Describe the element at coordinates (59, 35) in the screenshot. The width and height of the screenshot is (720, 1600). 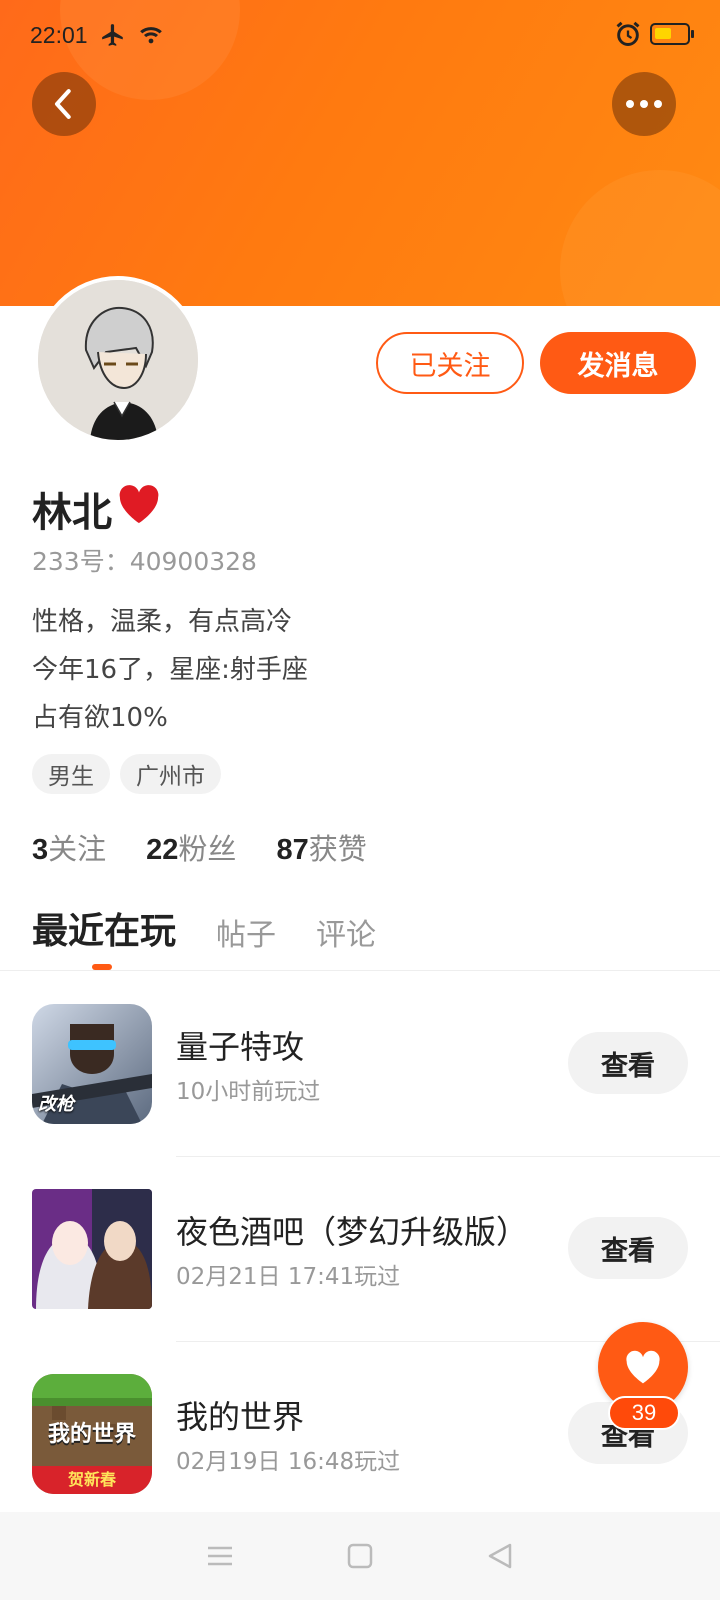
I see `status-time: 22:01` at that location.